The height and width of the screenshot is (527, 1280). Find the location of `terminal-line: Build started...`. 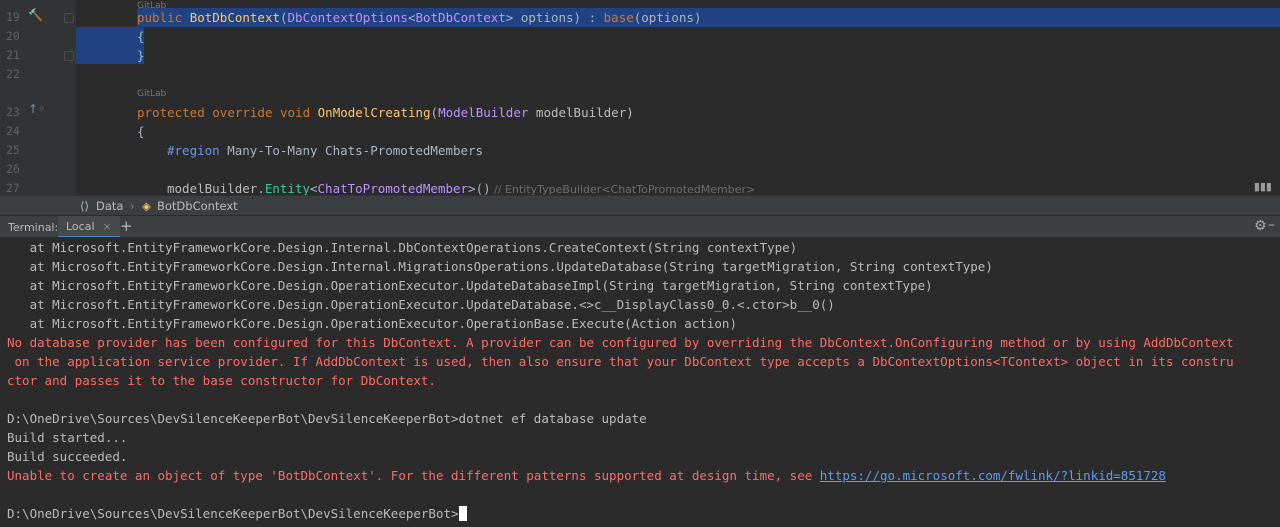

terminal-line: Build started... is located at coordinates (67, 437).